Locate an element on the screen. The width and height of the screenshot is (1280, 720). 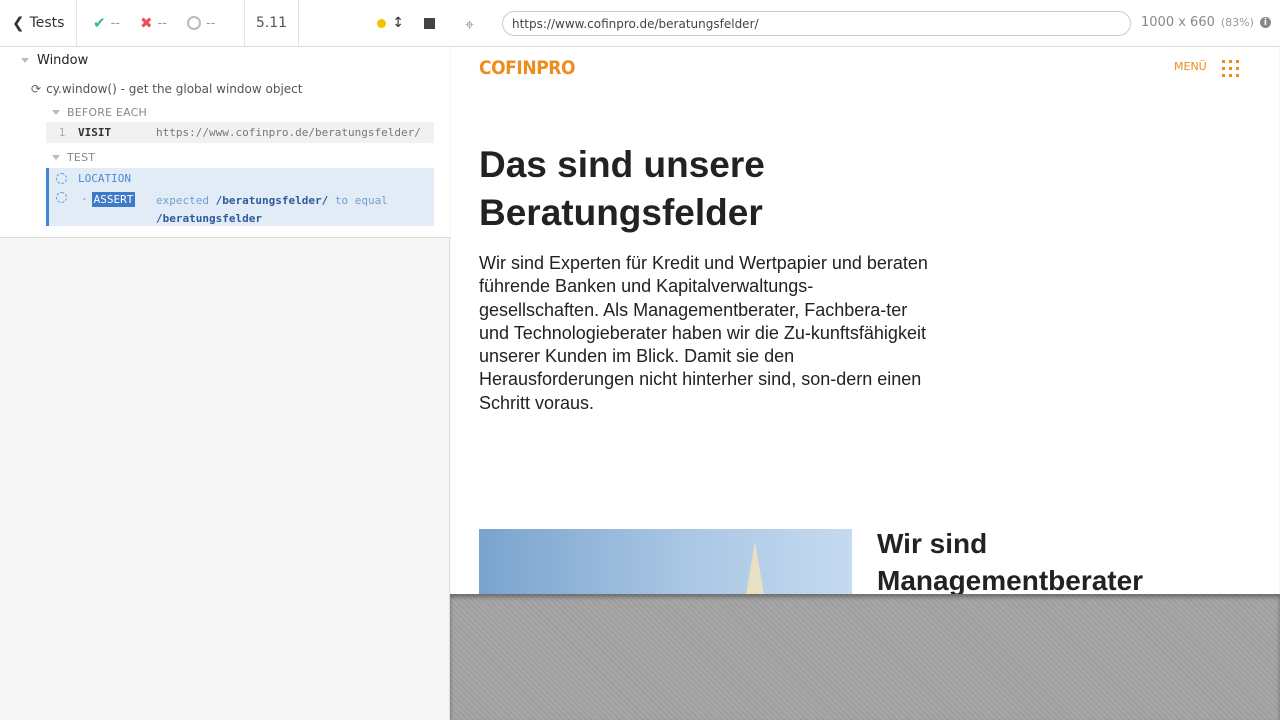
selector-playground-icon: ⌖ is located at coordinates (469, 25).